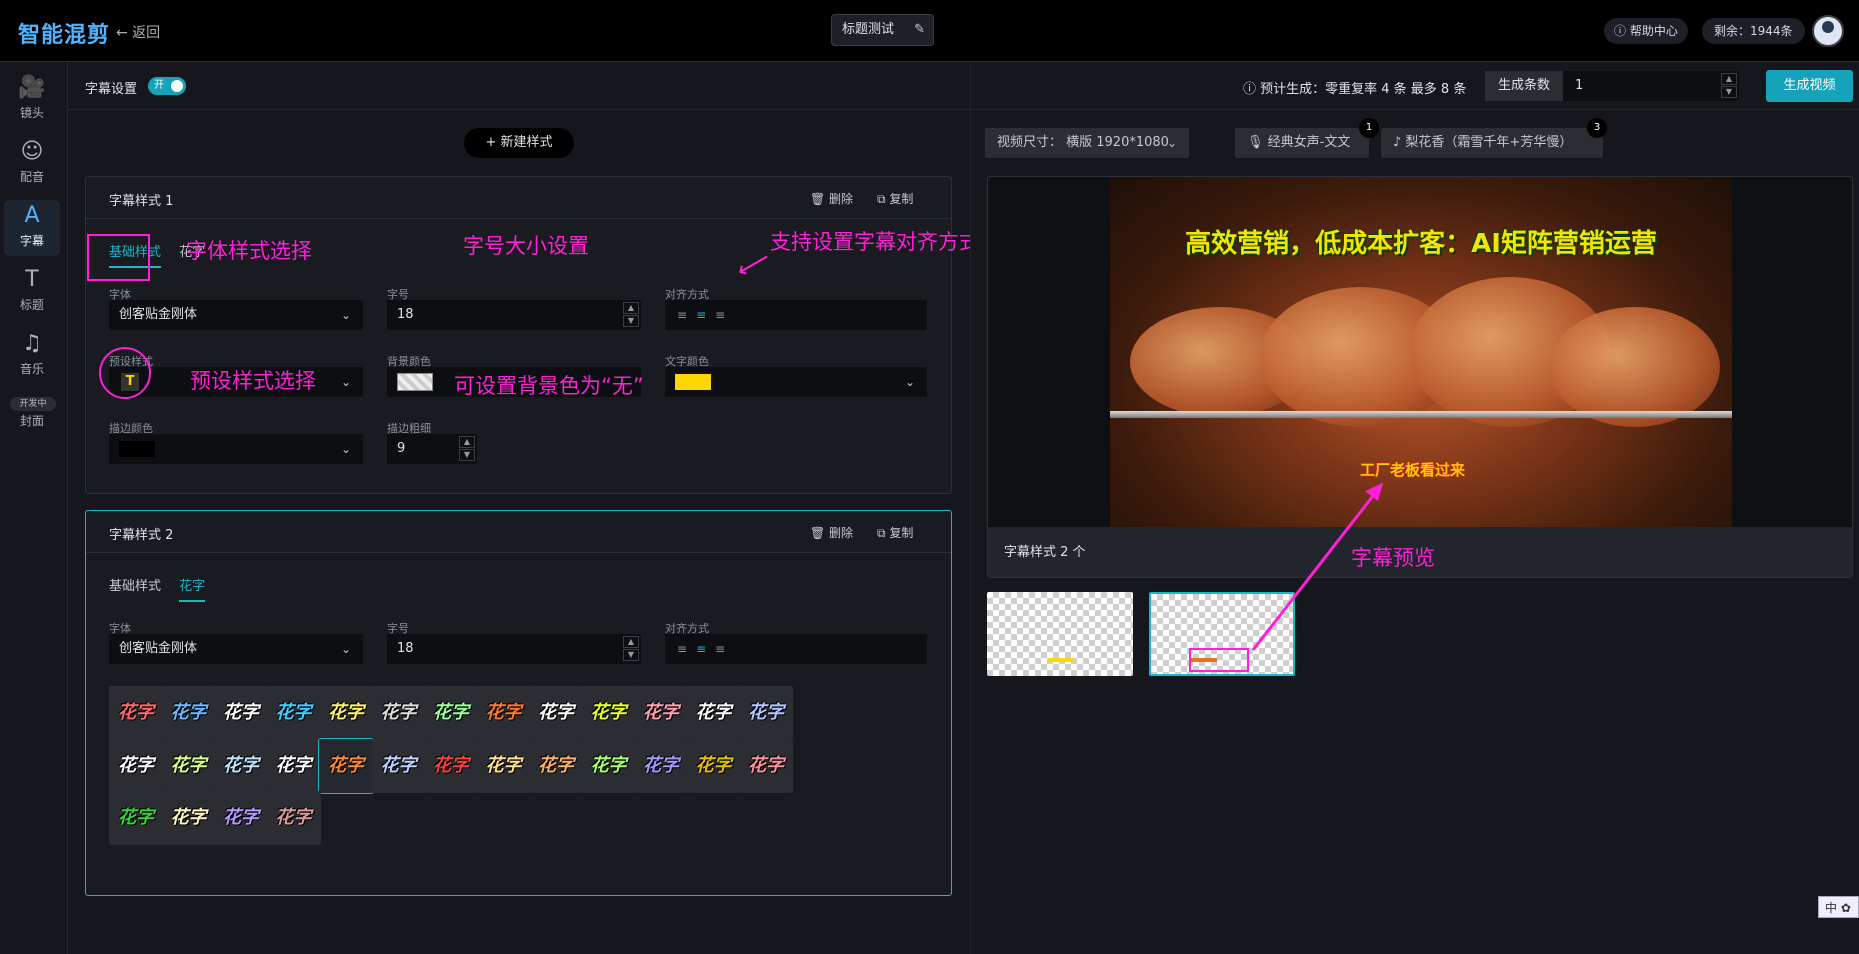 This screenshot has height=954, width=1859. Describe the element at coordinates (31, 241) in the screenshot. I see `sidebar-item-label: 字幕` at that location.